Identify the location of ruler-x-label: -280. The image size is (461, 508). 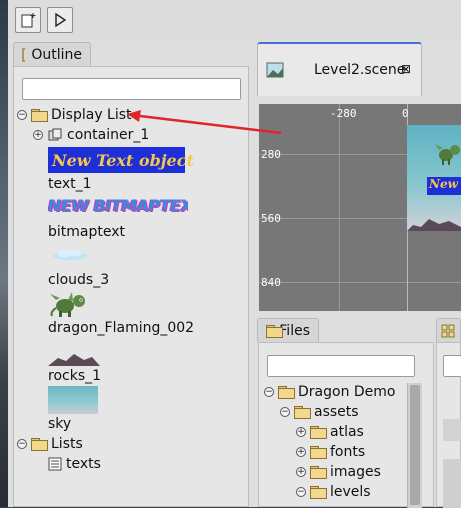
(343, 113).